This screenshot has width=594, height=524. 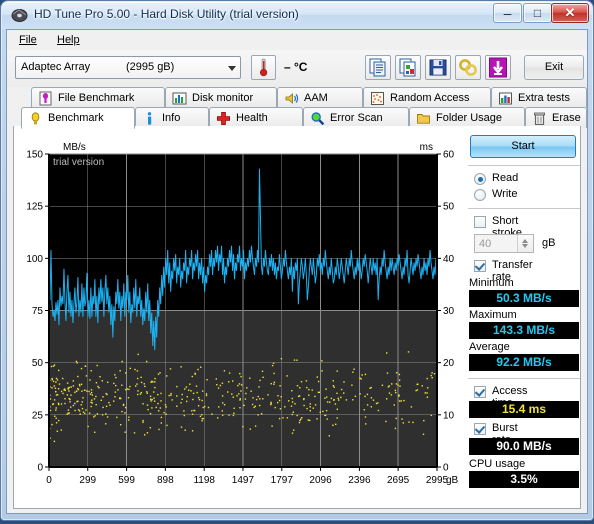 I want to click on checkbox-access-time-indicator, so click(x=480, y=392).